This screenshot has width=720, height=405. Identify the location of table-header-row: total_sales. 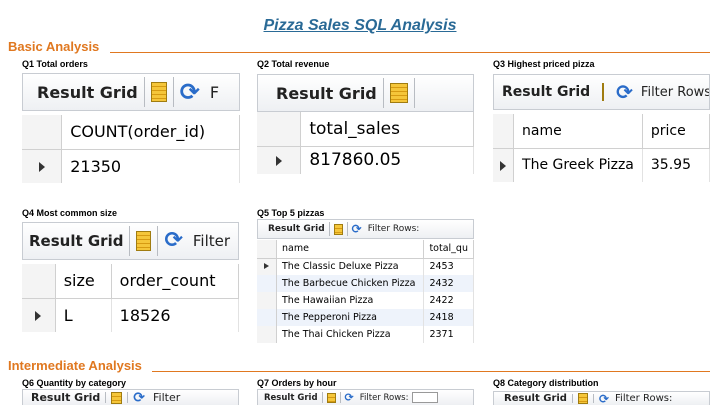
(365, 129).